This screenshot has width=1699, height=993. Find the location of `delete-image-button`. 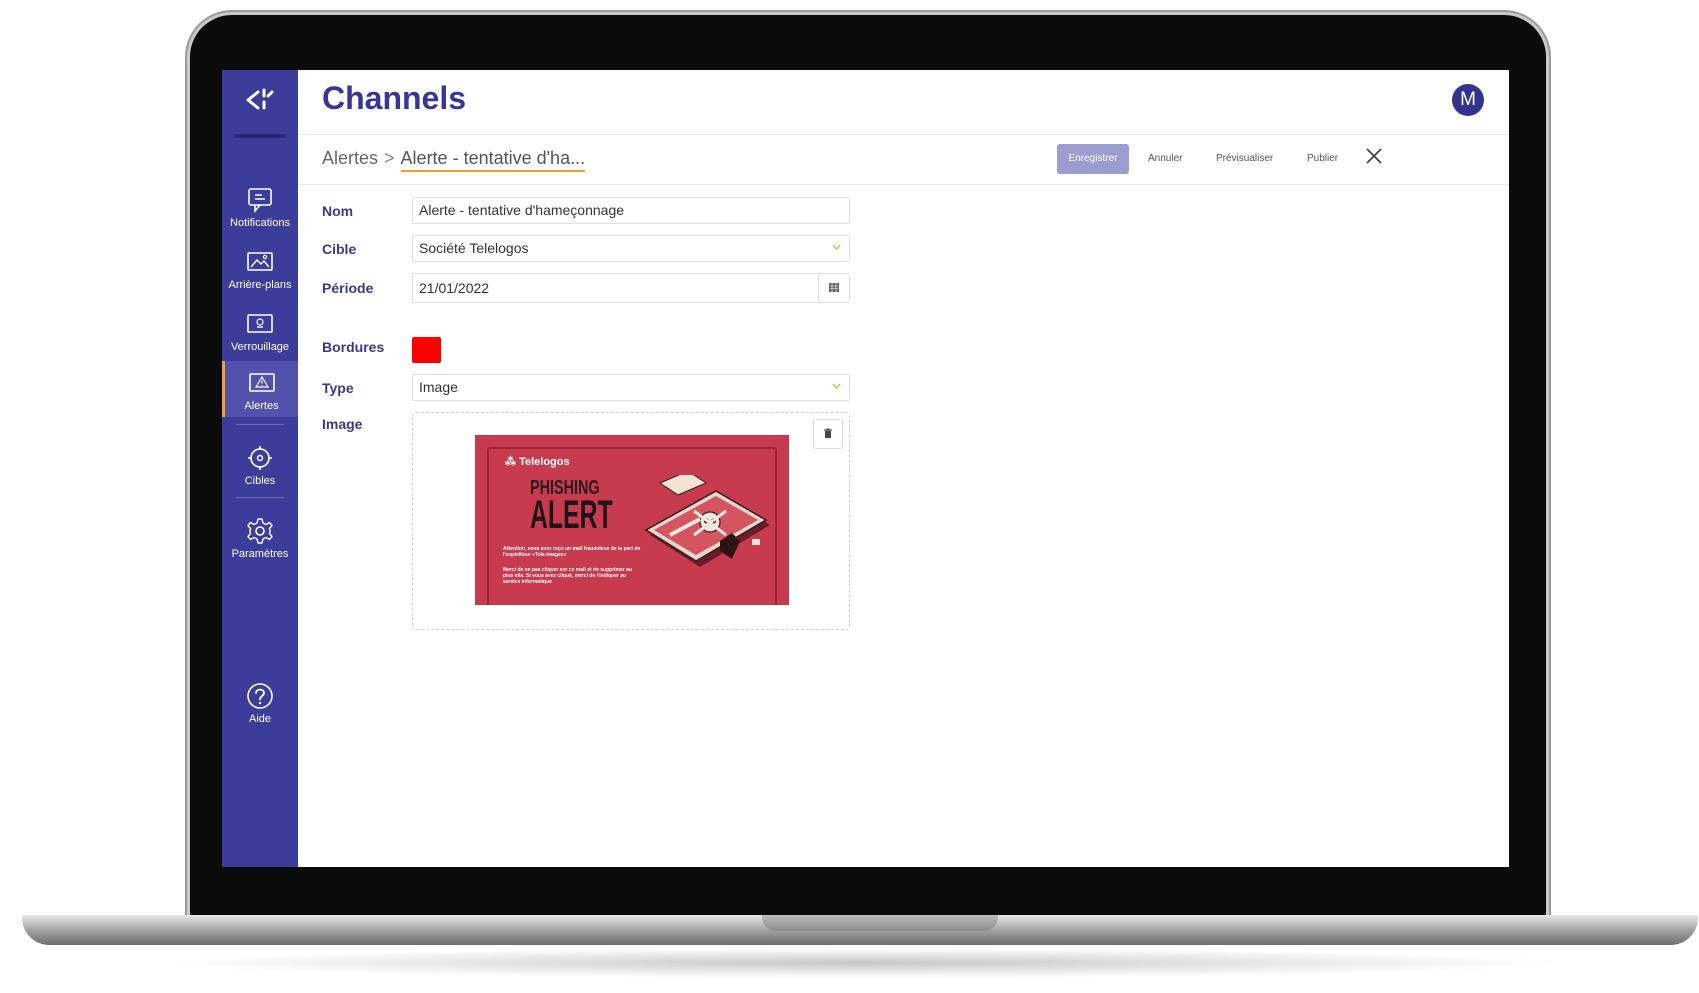

delete-image-button is located at coordinates (828, 434).